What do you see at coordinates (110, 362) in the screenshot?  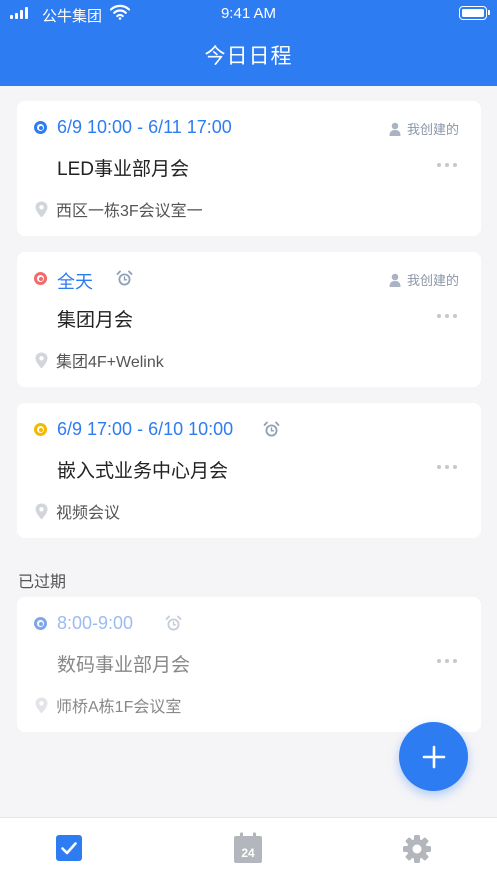 I see `location-label: 集团4F+Welink` at bounding box center [110, 362].